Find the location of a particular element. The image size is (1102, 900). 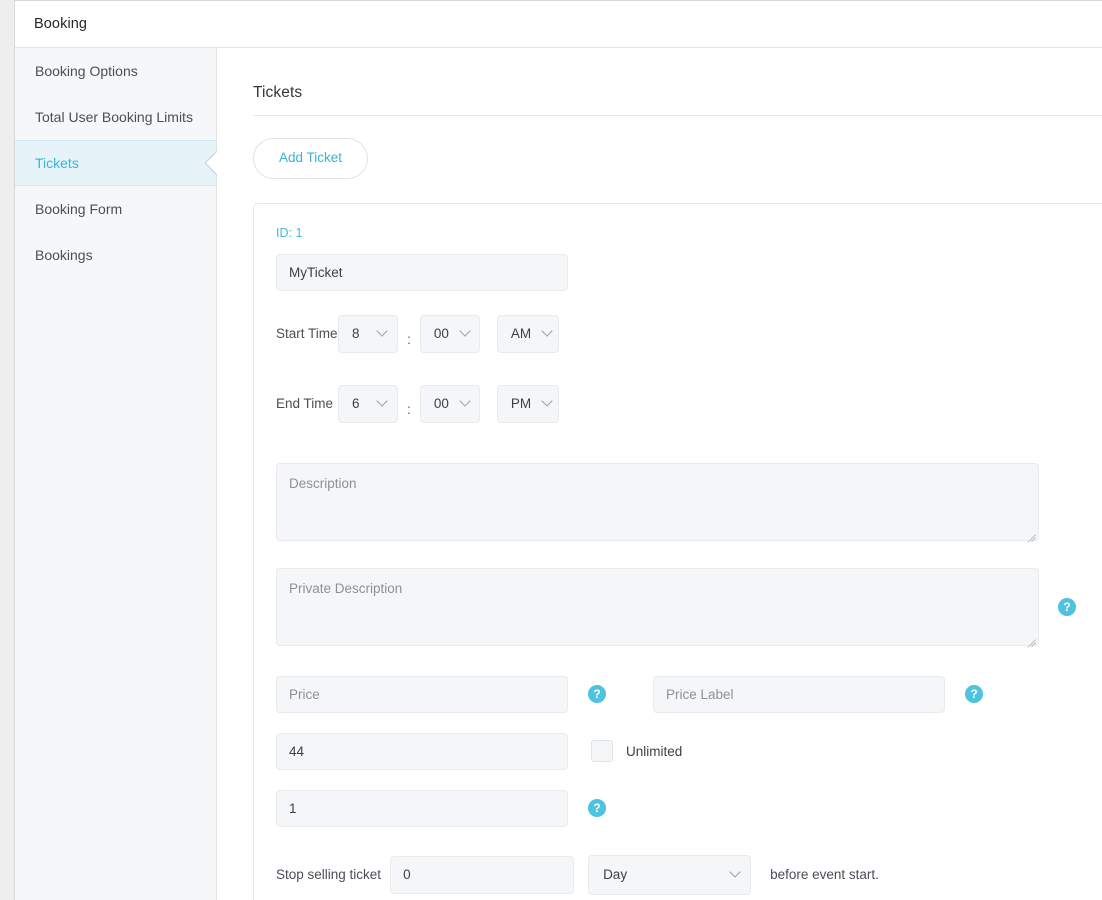

window-title: Booking is located at coordinates (61, 24).